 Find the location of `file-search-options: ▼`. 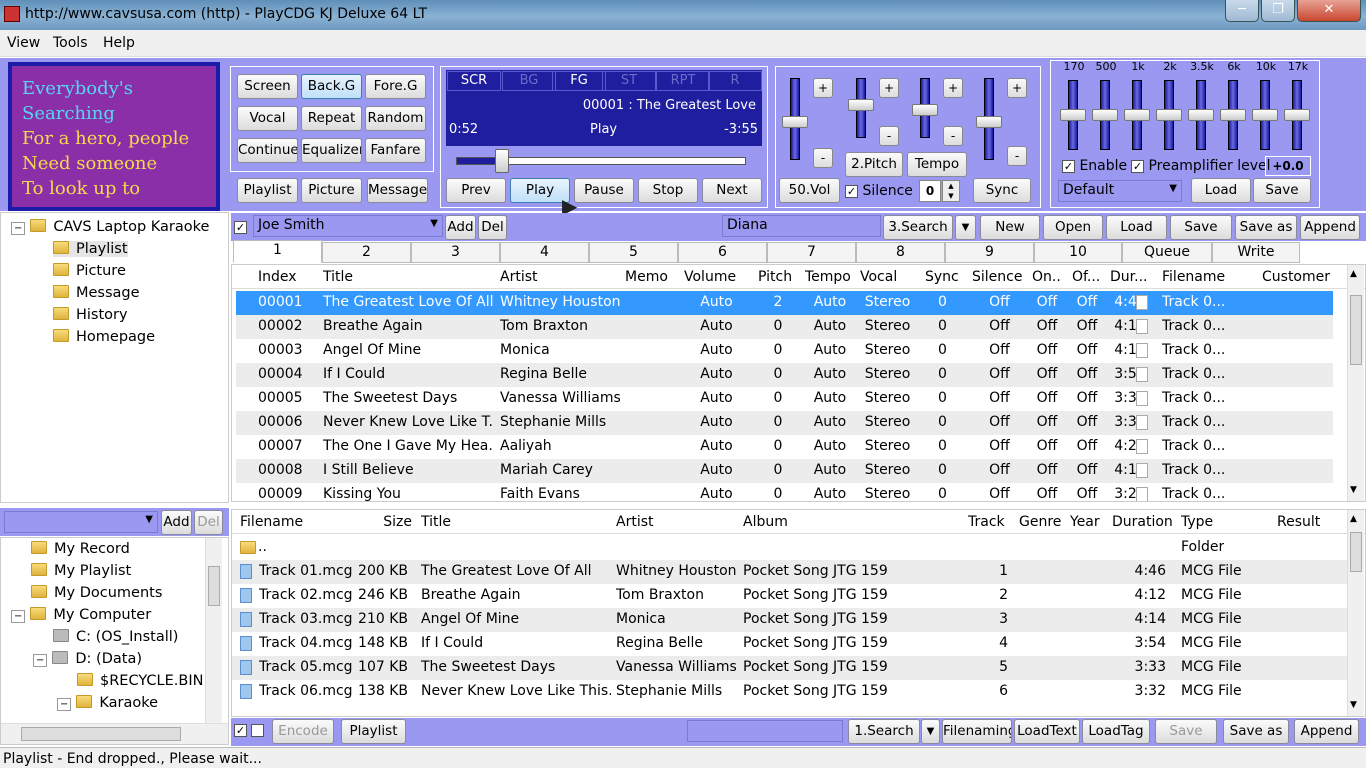

file-search-options: ▼ is located at coordinates (930, 731).